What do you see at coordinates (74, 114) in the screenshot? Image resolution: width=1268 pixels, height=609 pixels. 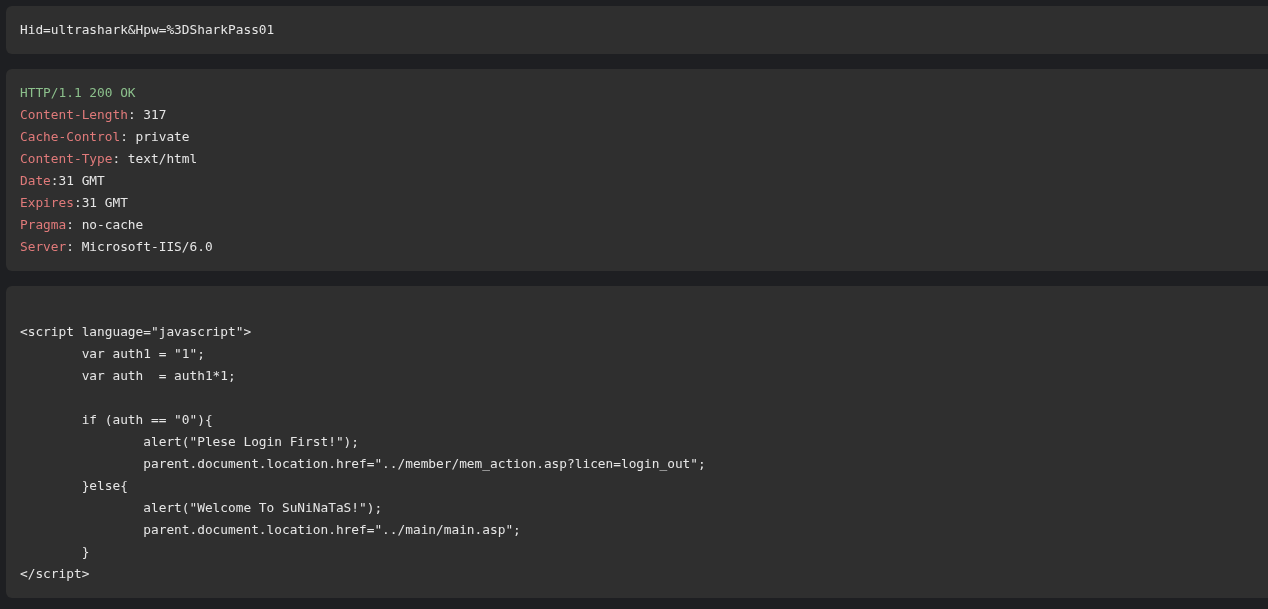 I see `header-name: Content-Length` at bounding box center [74, 114].